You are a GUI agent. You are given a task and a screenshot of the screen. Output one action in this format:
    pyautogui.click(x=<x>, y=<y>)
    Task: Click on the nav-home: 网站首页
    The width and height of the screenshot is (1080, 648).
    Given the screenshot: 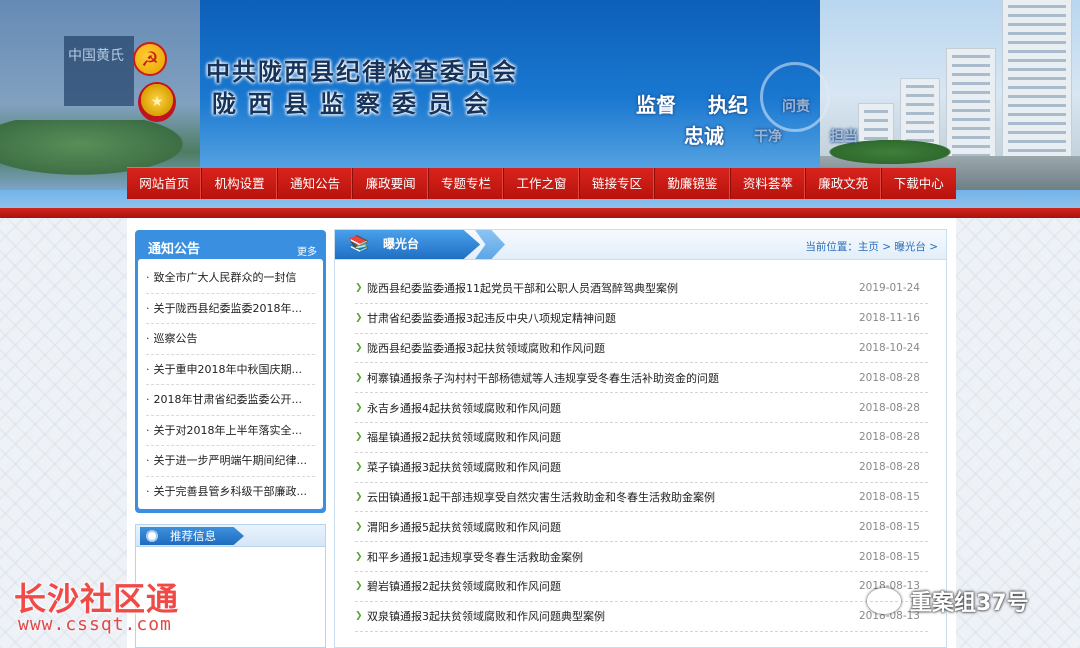 What is the action you would take?
    pyautogui.click(x=165, y=183)
    